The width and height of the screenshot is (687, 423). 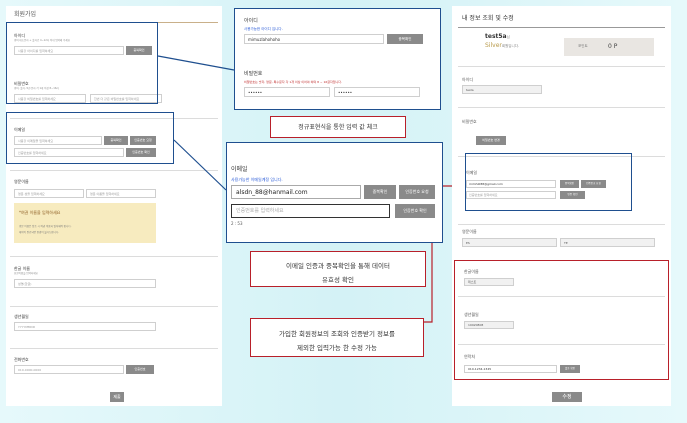 I want to click on zoom-id-label: 아이디, so click(x=251, y=21).